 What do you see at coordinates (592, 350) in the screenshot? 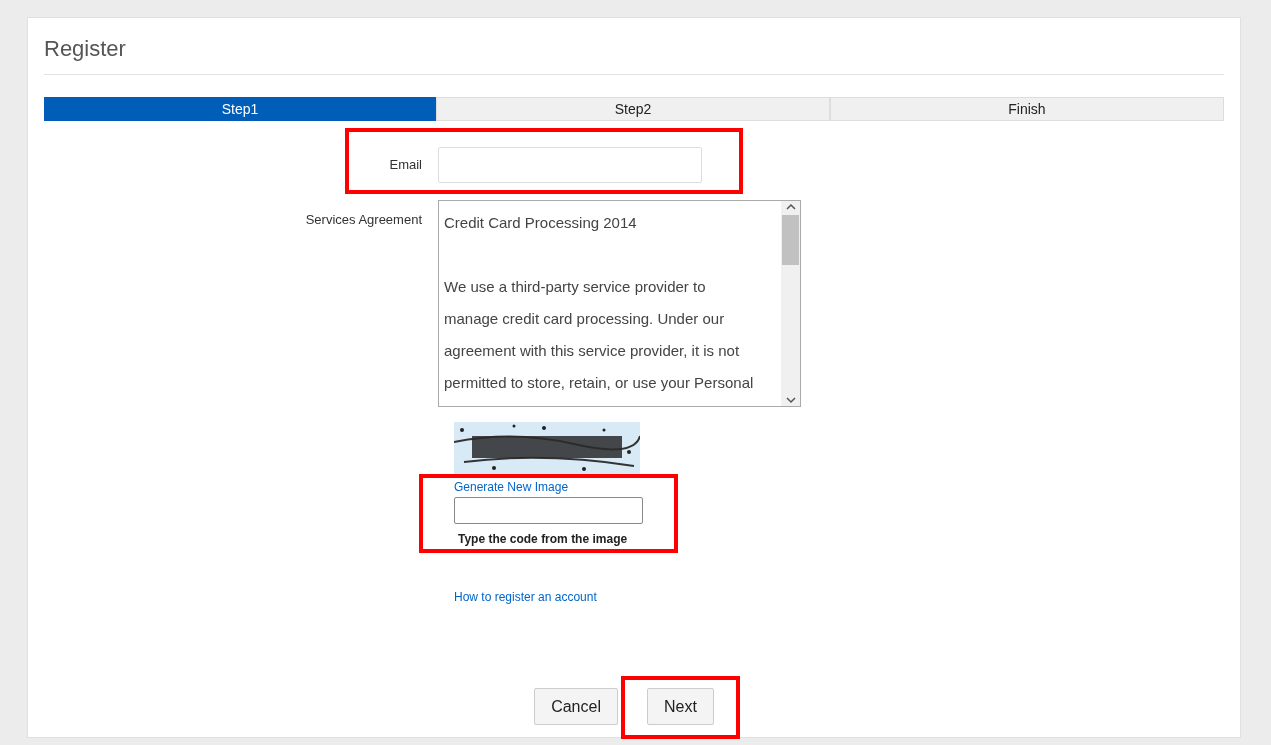
I see `agreement-text: agreement with this service provider, it is not` at bounding box center [592, 350].